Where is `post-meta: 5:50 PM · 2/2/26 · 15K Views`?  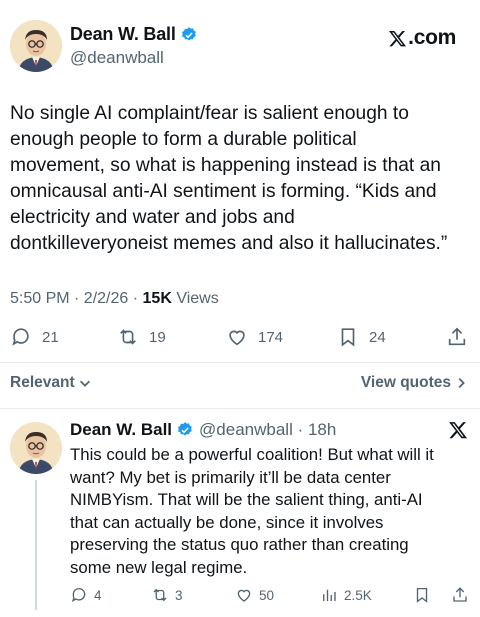
post-meta: 5:50 PM · 2/2/26 · 15K Views is located at coordinates (114, 299).